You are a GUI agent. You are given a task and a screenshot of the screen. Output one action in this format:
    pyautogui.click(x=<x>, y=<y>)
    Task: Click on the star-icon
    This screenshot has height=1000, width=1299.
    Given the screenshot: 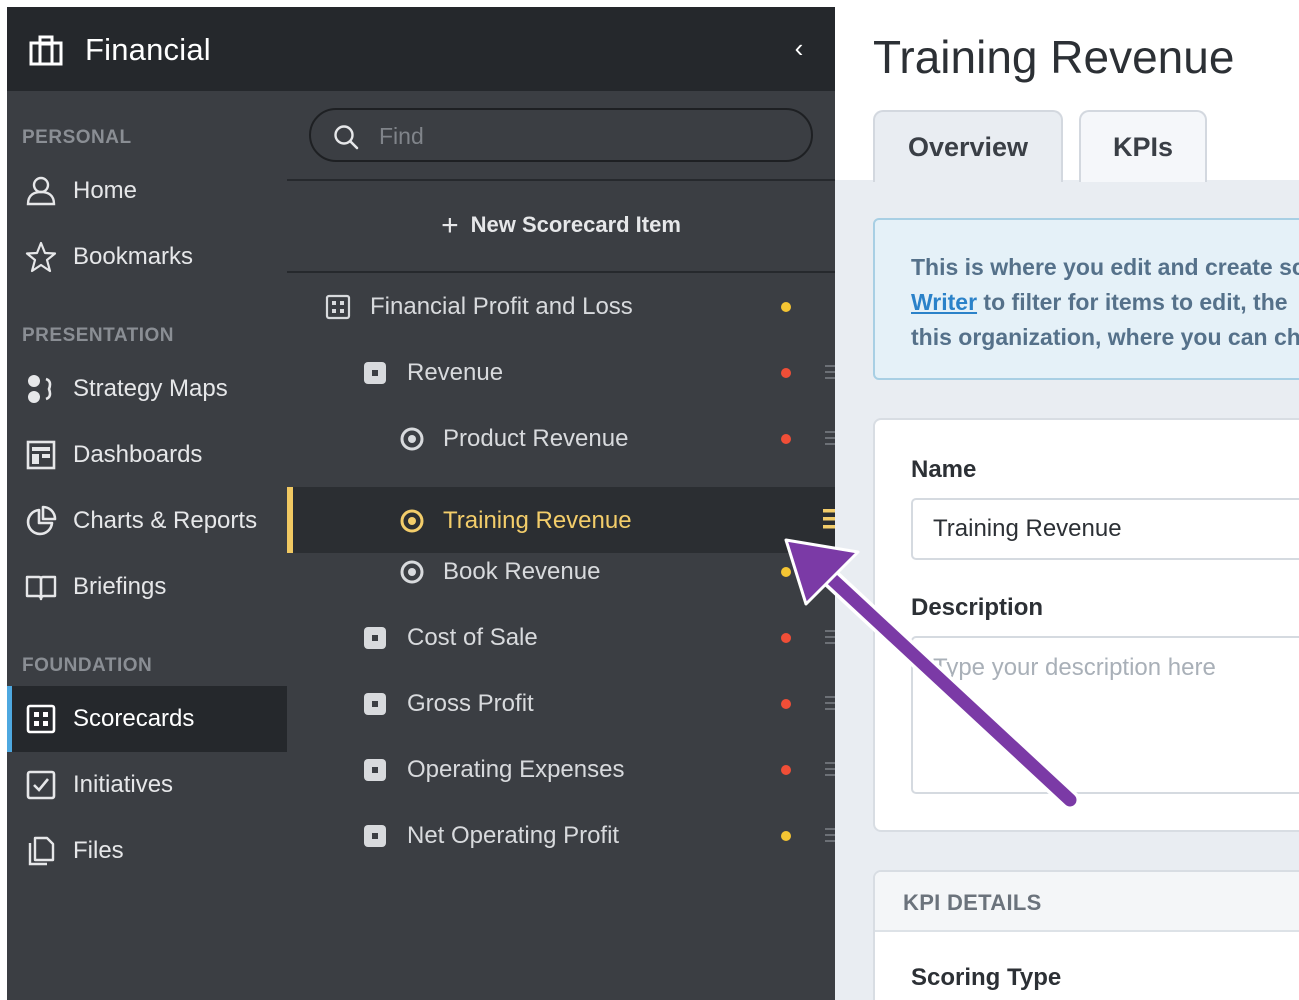 What is the action you would take?
    pyautogui.click(x=41, y=257)
    